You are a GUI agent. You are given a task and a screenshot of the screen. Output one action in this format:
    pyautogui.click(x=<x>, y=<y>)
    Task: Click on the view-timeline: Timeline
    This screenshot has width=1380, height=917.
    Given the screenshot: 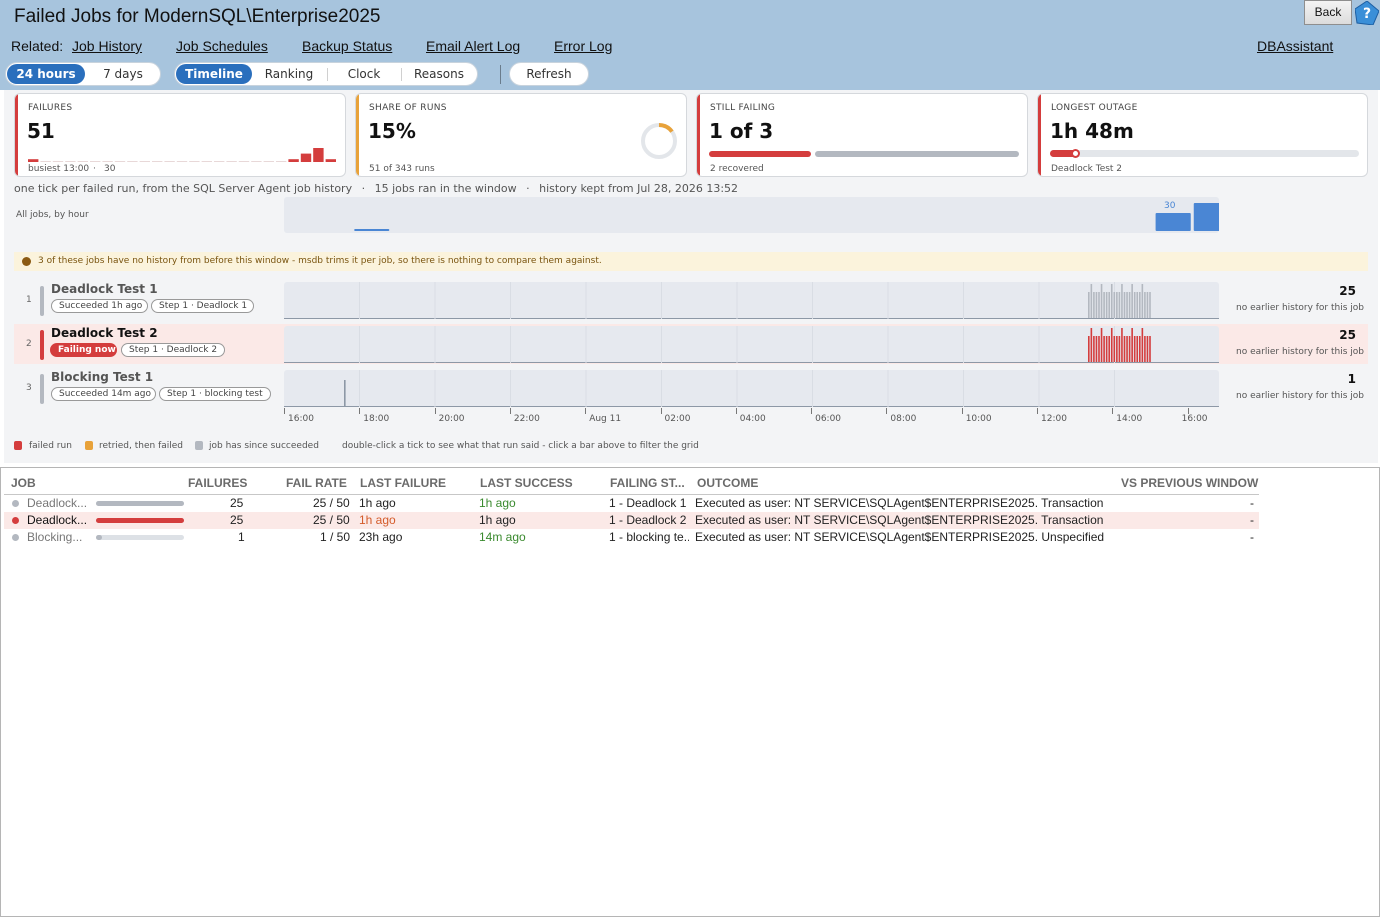 What is the action you would take?
    pyautogui.click(x=214, y=74)
    